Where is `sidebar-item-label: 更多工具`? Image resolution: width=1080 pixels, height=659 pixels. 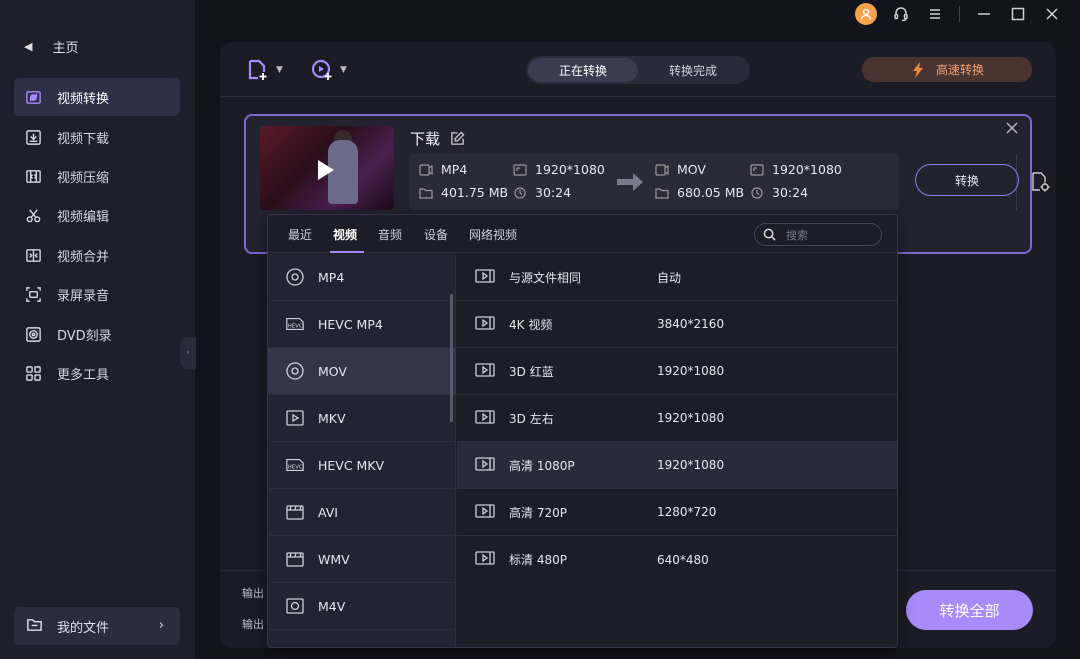 sidebar-item-label: 更多工具 is located at coordinates (83, 375).